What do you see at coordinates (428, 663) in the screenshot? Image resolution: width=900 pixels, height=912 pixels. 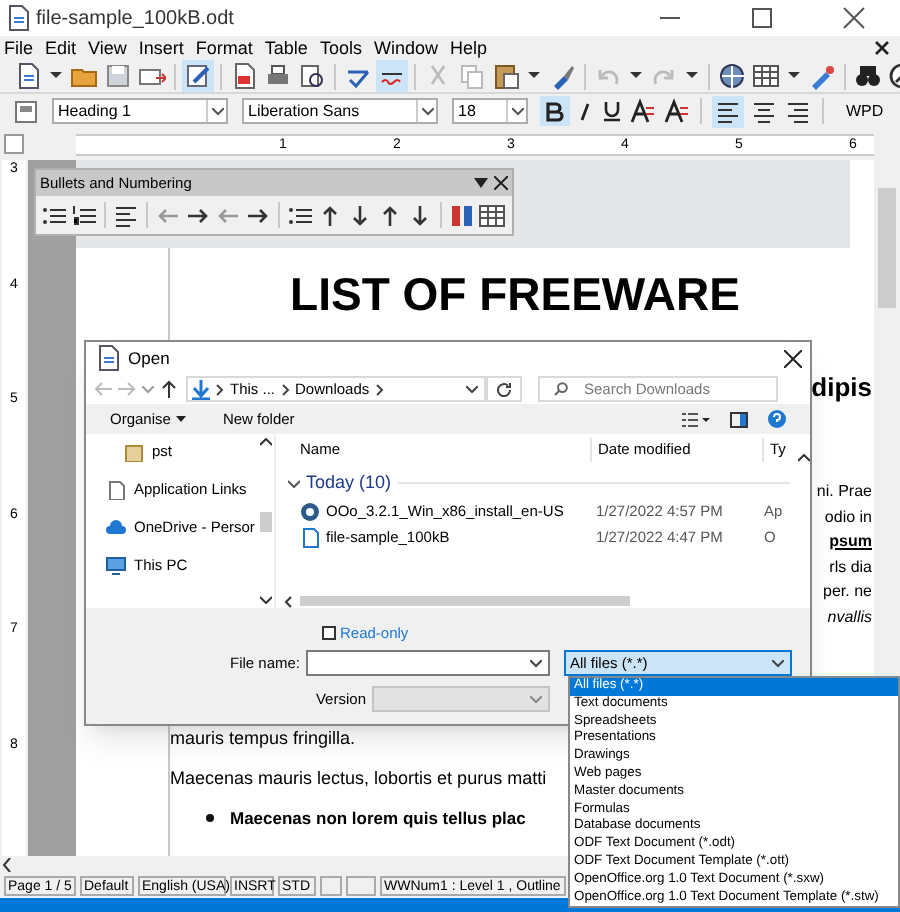 I see `file-name-field` at bounding box center [428, 663].